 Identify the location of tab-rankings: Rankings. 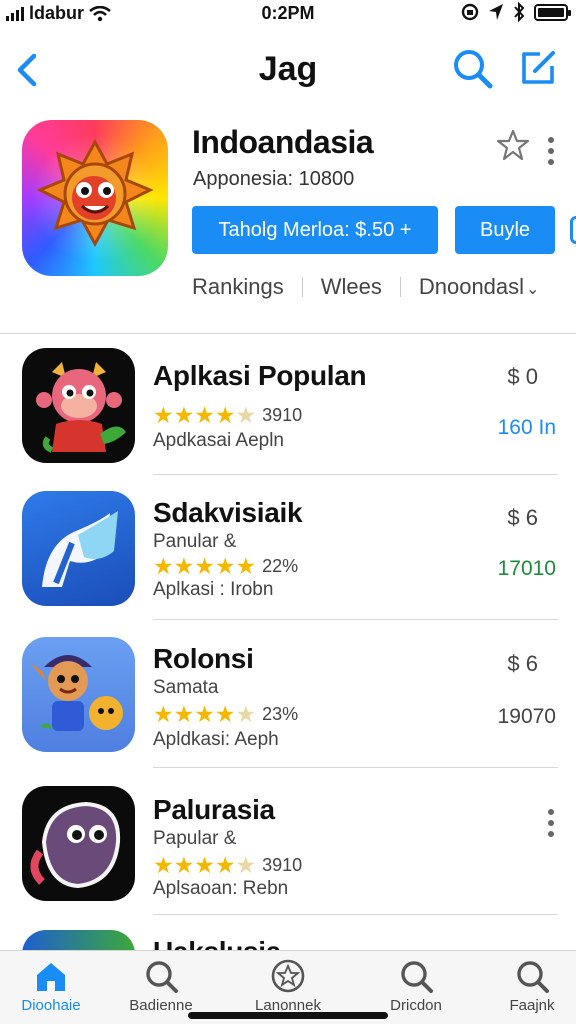
(238, 287).